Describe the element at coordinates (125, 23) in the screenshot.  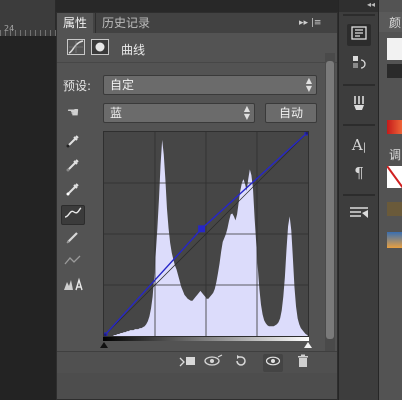
I see `tab-history: 历史记录` at that location.